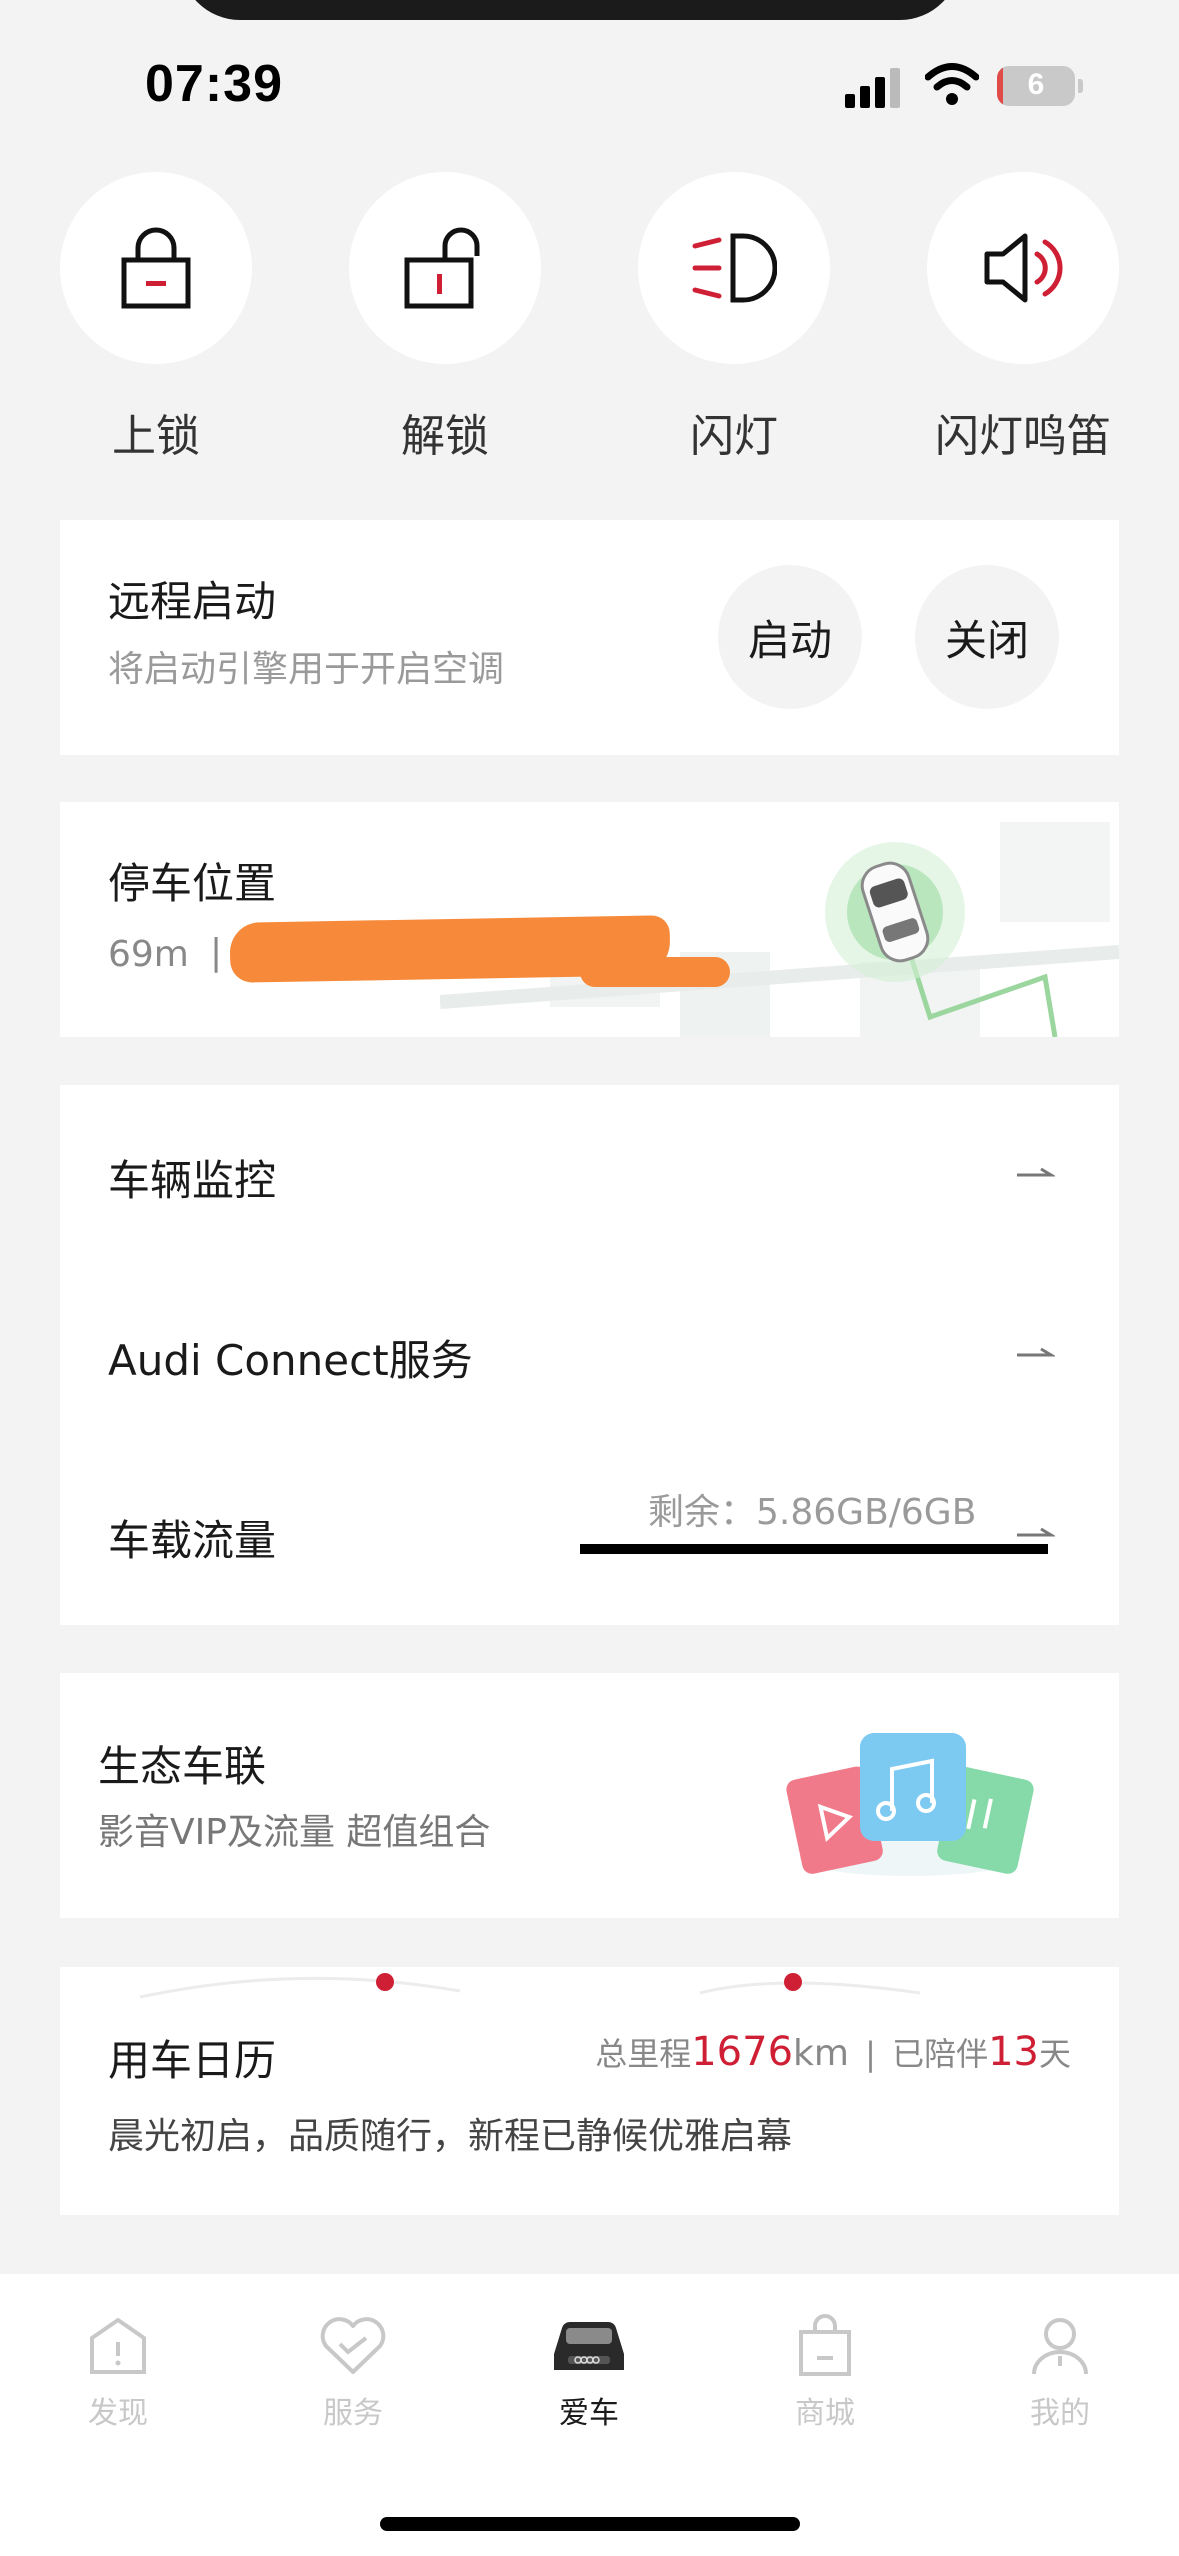 This screenshot has width=1179, height=2556. What do you see at coordinates (825, 2413) in the screenshot?
I see `nav-shop-label: 商城` at bounding box center [825, 2413].